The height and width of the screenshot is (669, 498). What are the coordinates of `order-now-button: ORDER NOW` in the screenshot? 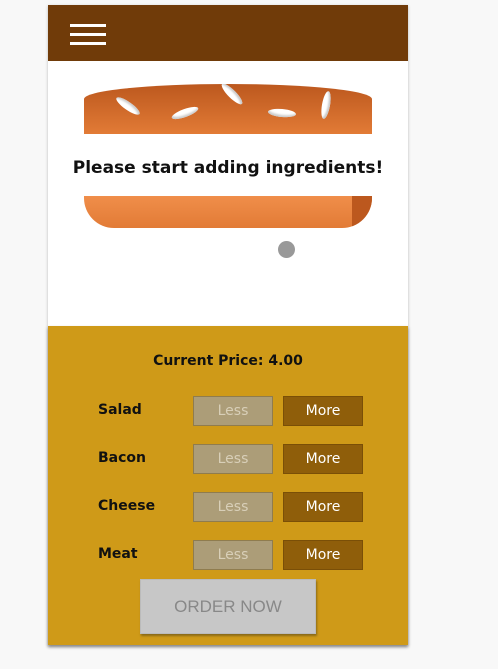 It's located at (228, 606).